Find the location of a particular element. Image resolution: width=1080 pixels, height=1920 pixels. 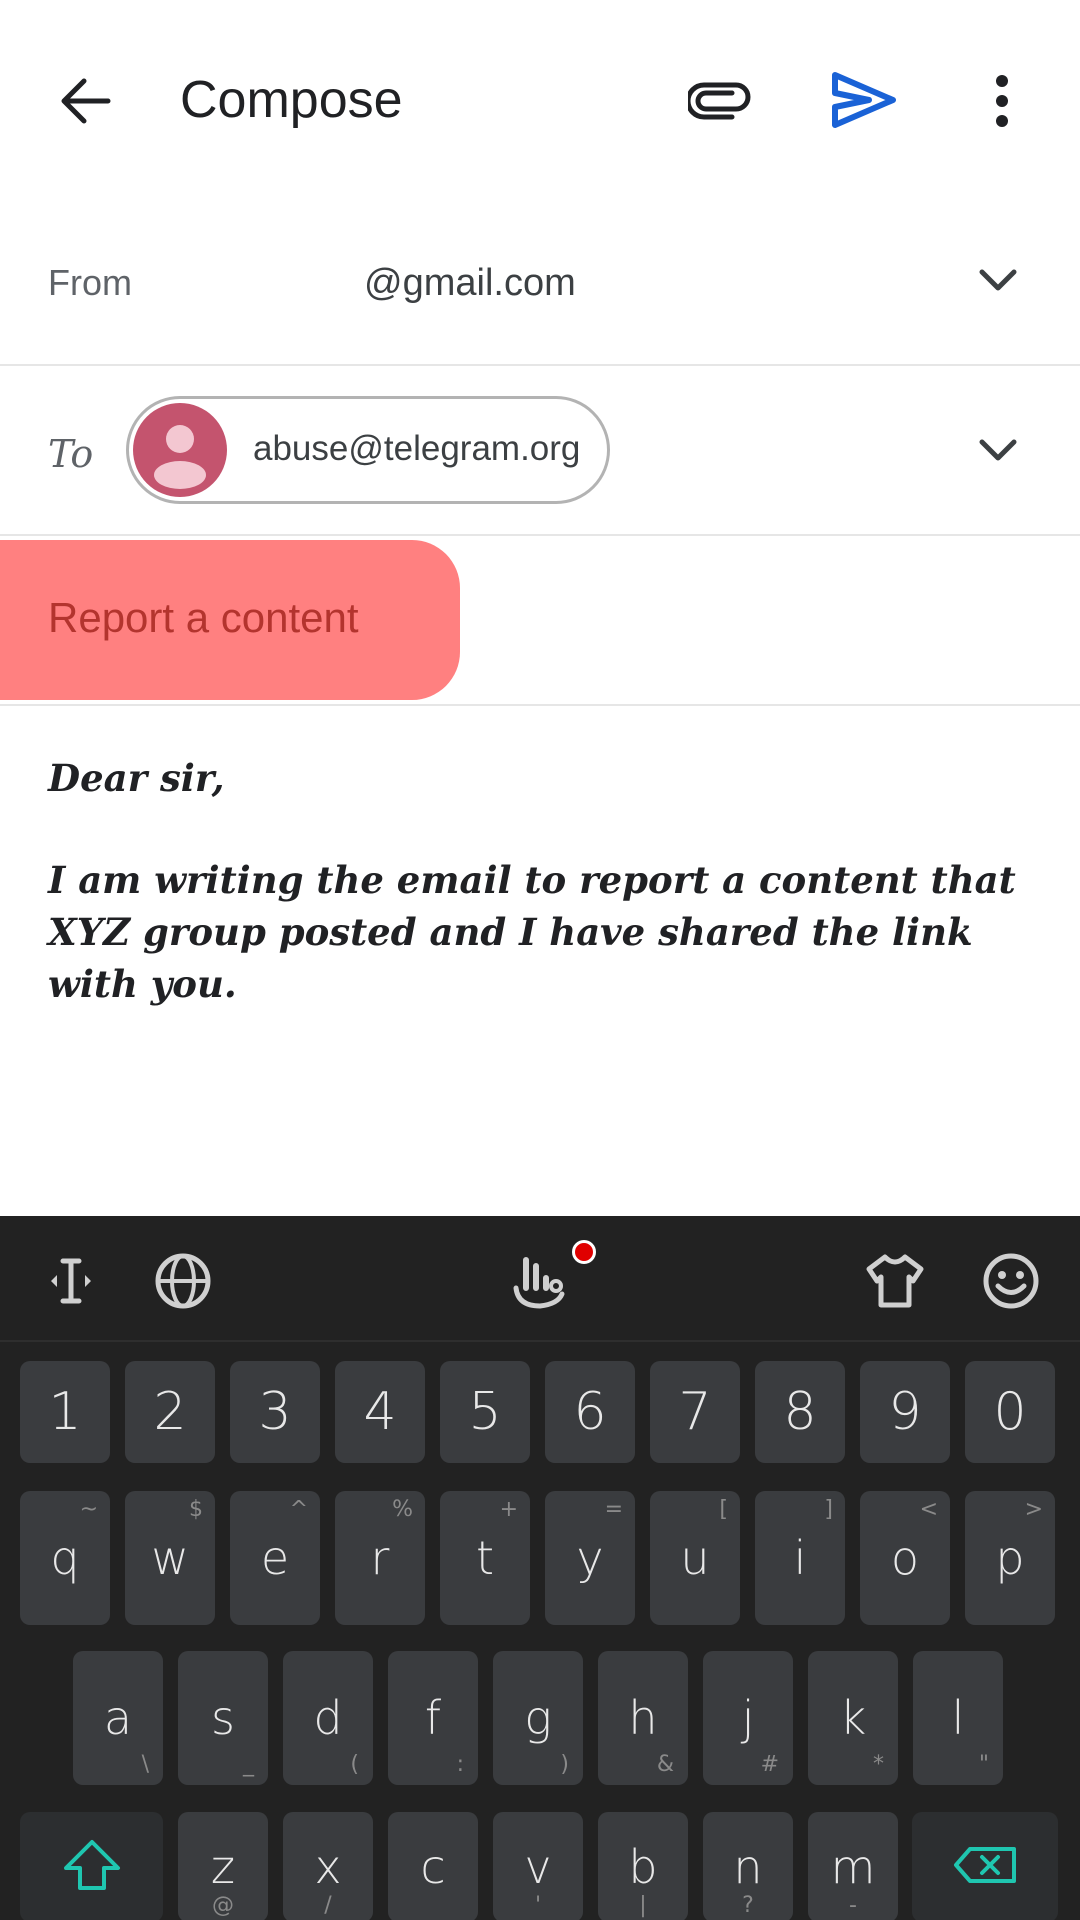

keyboard-toolbar is located at coordinates (540, 1279).